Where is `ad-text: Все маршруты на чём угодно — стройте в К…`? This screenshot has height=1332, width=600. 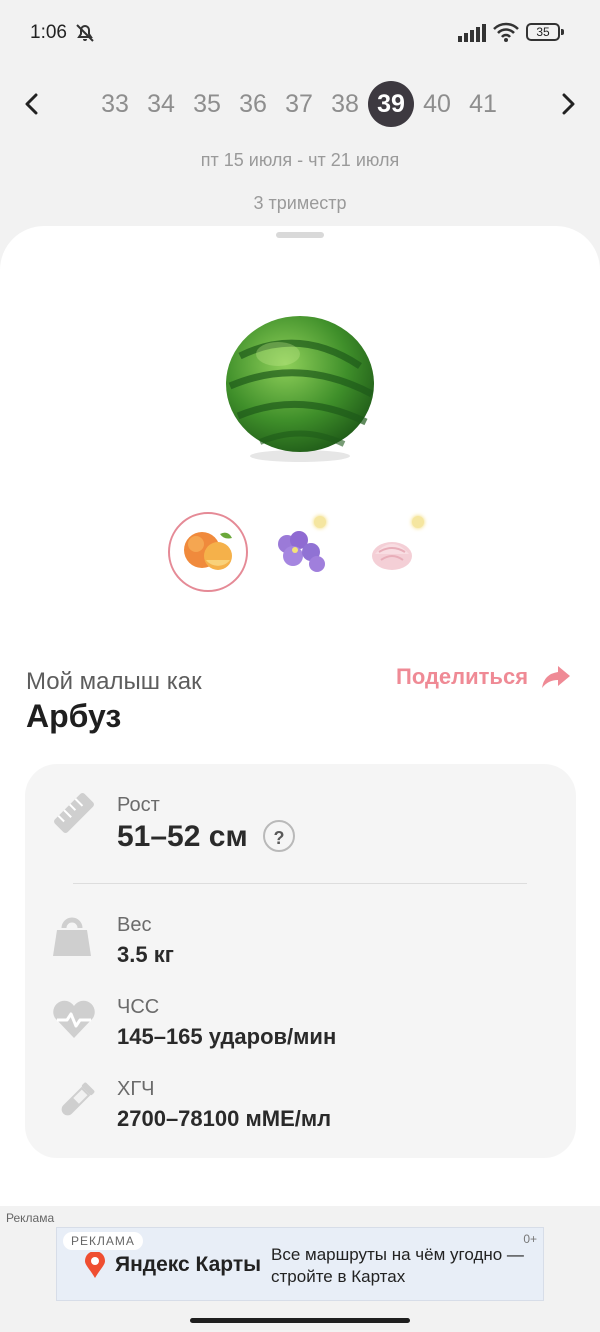
ad-text: Все маршруты на чём угодно — стройте в К… is located at coordinates (397, 1265).